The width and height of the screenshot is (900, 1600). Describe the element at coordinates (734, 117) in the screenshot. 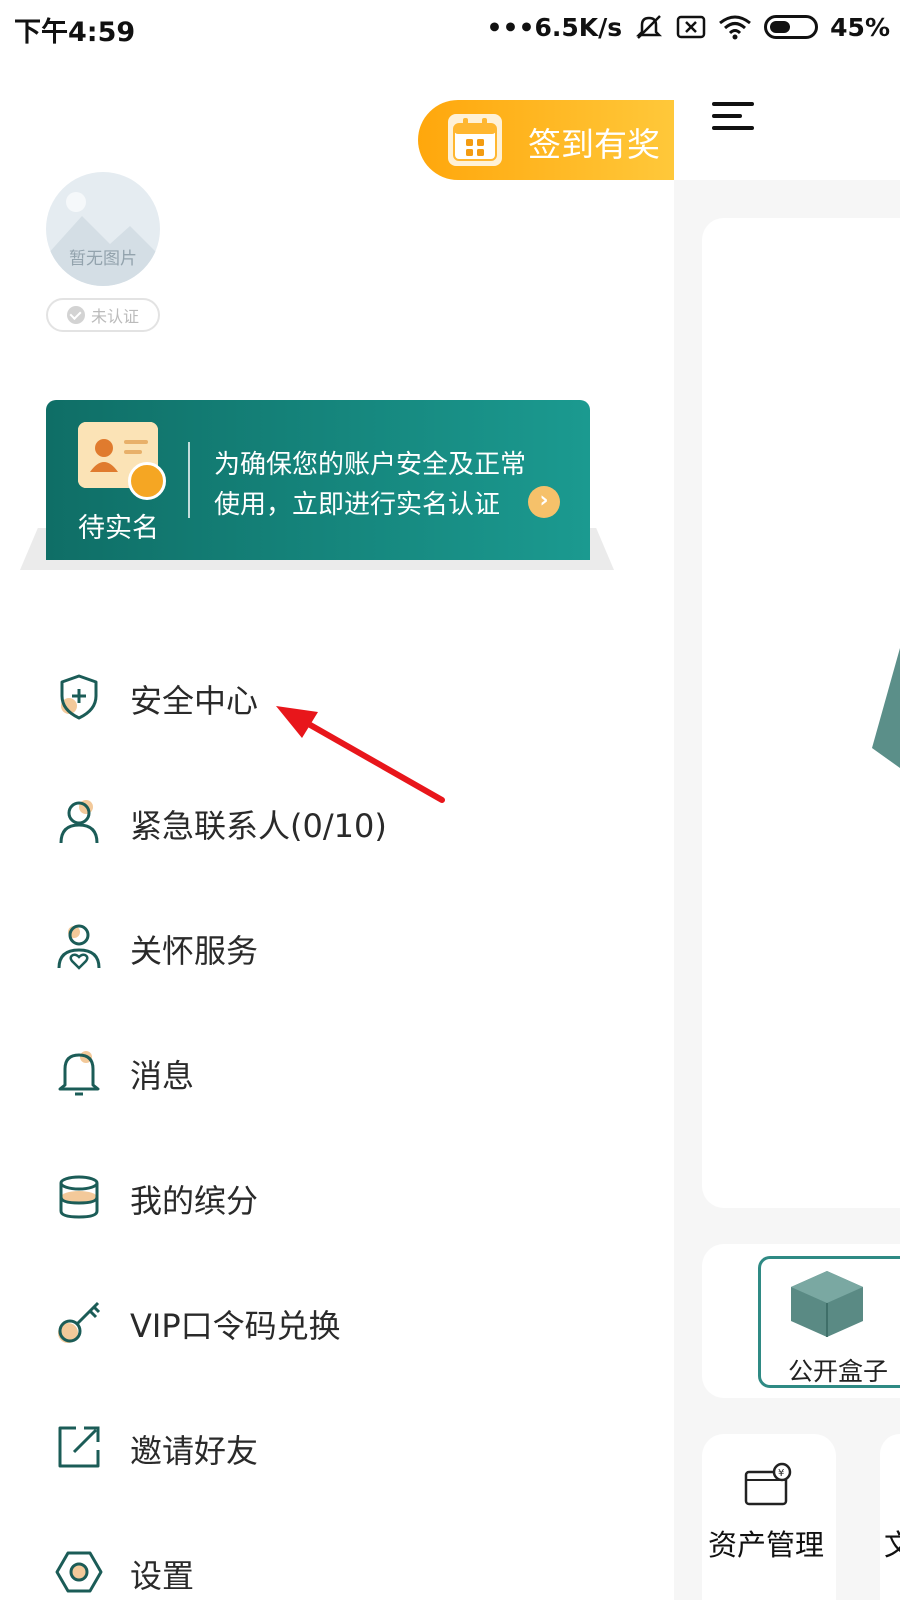

I see `hamburger-menu-icon` at that location.